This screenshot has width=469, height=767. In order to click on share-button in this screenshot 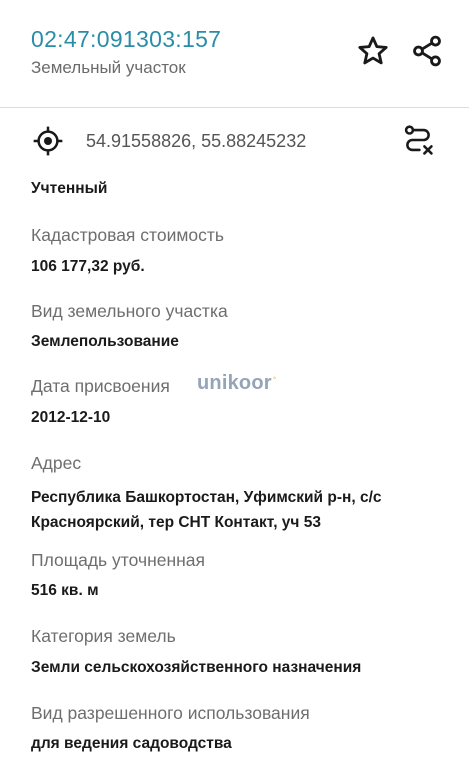, I will do `click(427, 51)`.